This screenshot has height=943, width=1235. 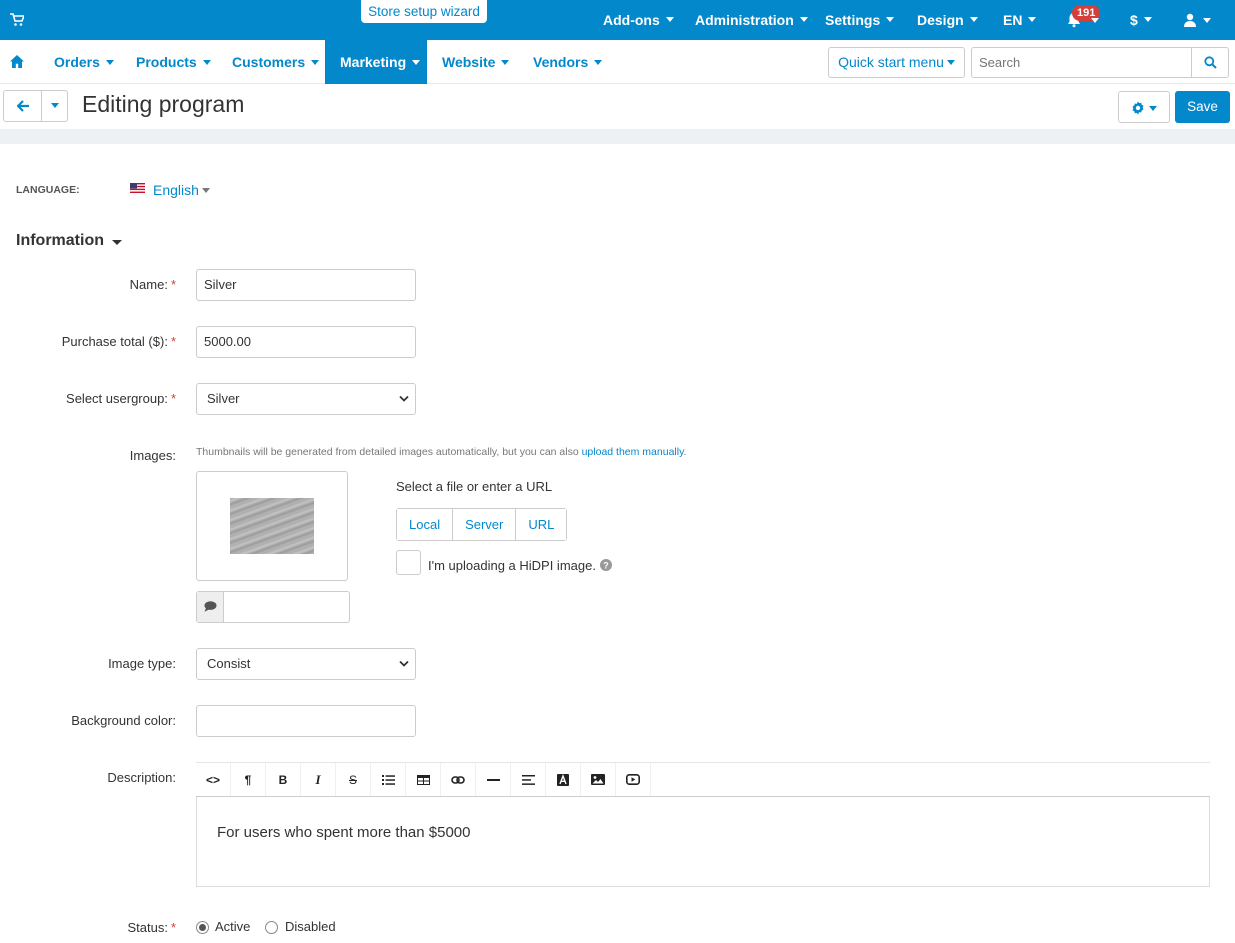 I want to click on table-icon-glyph, so click(x=423, y=779).